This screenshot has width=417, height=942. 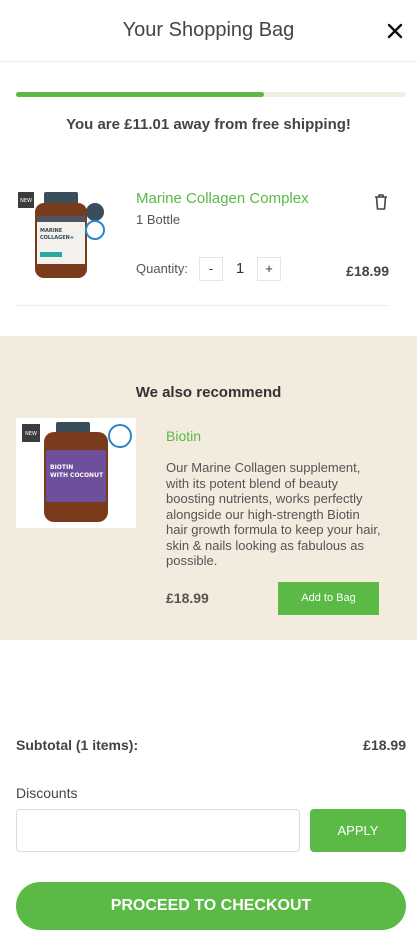 What do you see at coordinates (183, 436) in the screenshot?
I see `recommended-product-link: Biotin` at bounding box center [183, 436].